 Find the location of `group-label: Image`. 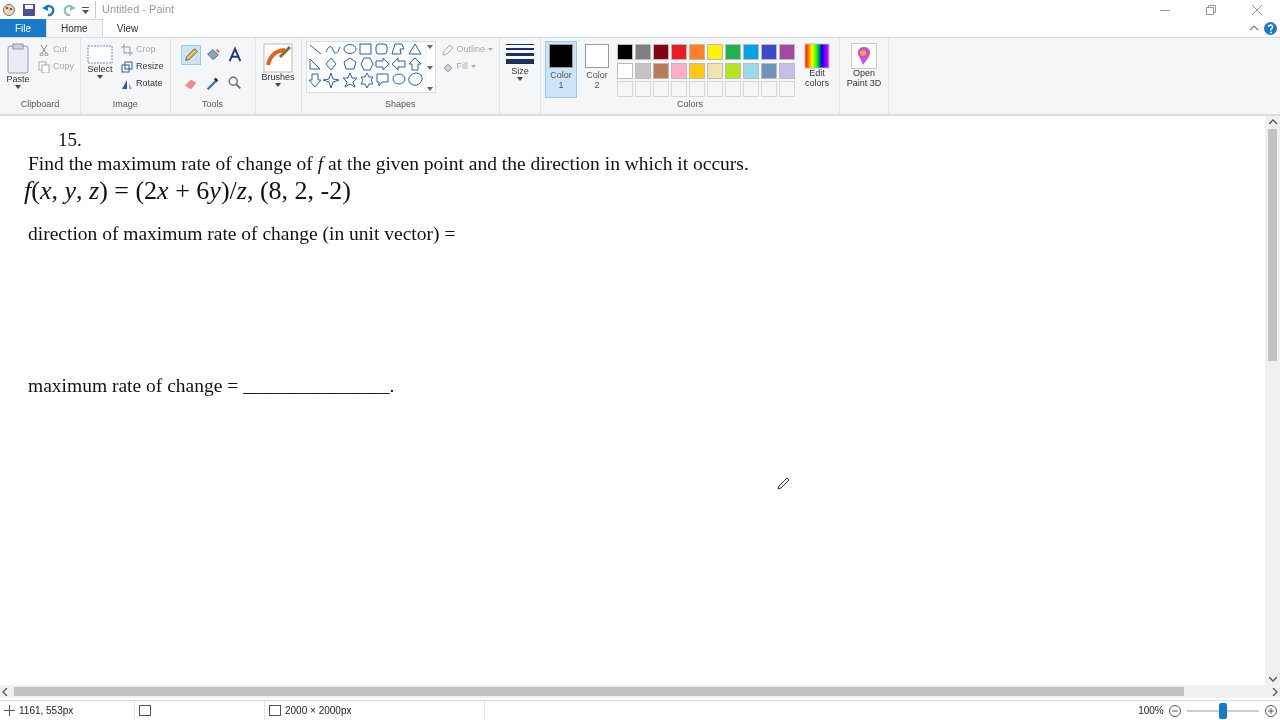

group-label: Image is located at coordinates (125, 104).